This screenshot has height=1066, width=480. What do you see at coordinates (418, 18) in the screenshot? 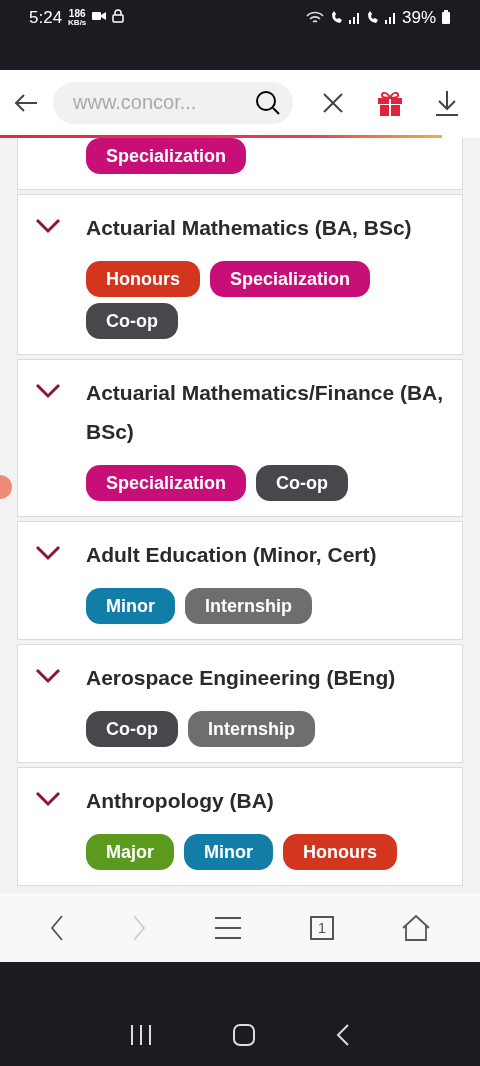
I see `battery-percent: 39%` at bounding box center [418, 18].